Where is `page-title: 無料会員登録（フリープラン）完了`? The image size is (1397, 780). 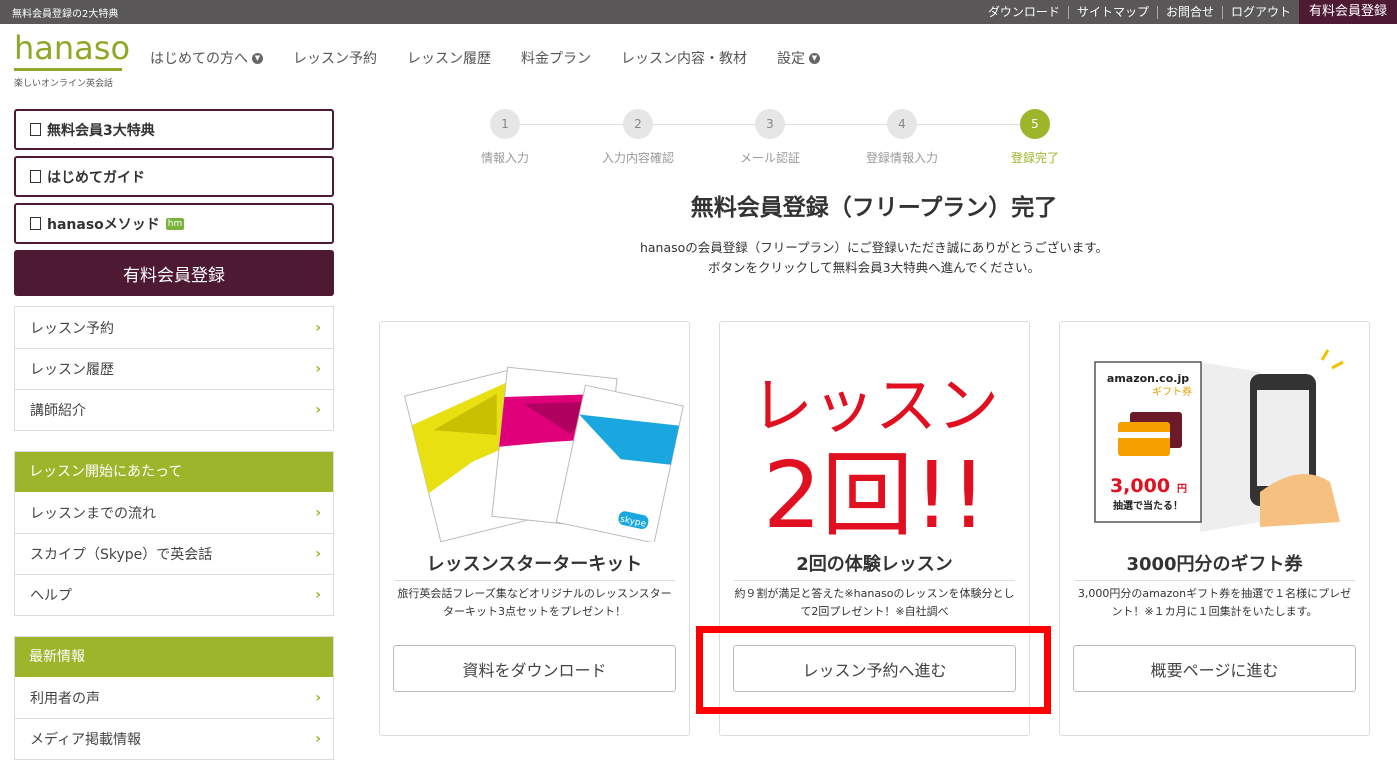
page-title: 無料会員登録（フリープラン）完了 is located at coordinates (874, 208).